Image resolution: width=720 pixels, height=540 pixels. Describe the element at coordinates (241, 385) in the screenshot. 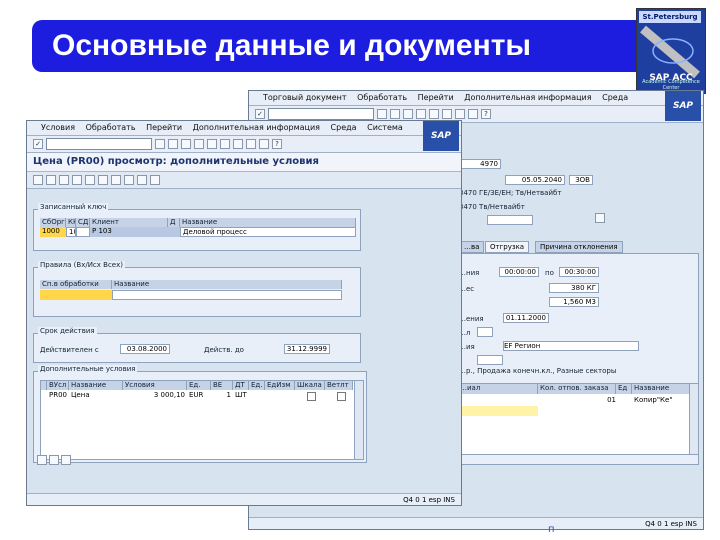

I see `col-header: ДТ` at that location.